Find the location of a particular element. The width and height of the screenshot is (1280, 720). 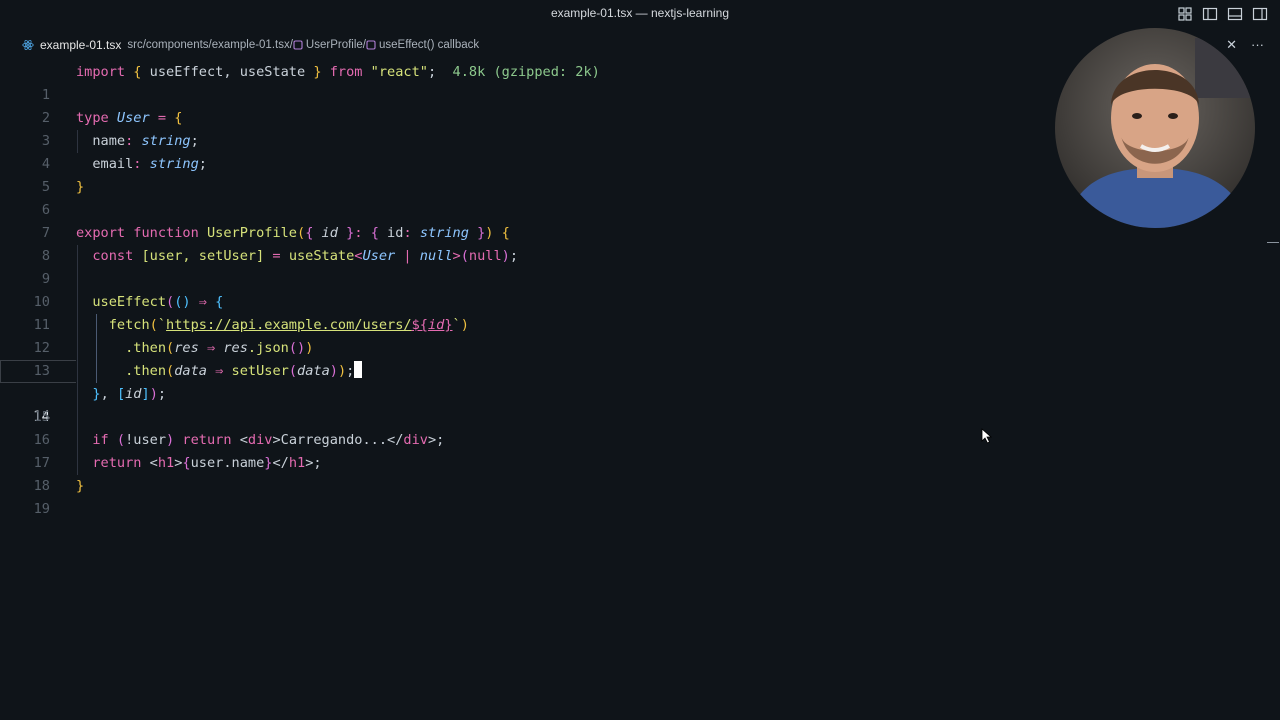

token-id: id is located at coordinates (133, 394).